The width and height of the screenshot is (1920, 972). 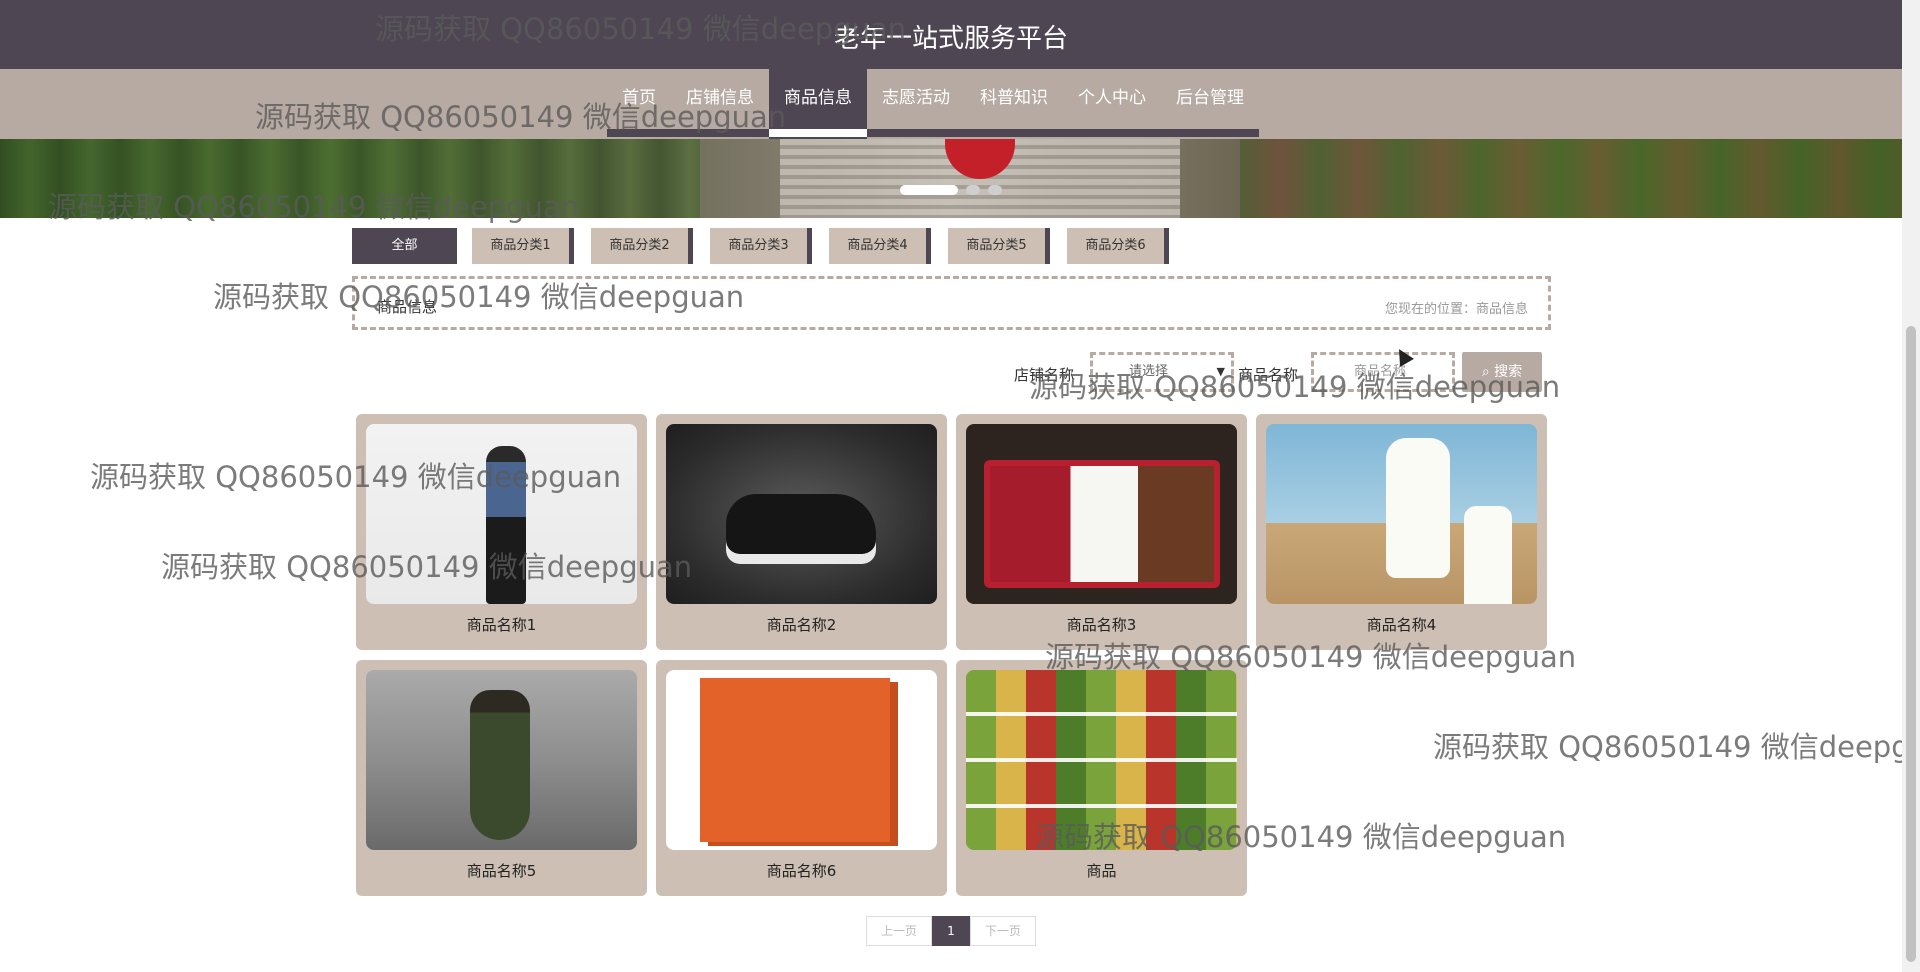 I want to click on product-name-input: 商品名称, so click(x=1383, y=372).